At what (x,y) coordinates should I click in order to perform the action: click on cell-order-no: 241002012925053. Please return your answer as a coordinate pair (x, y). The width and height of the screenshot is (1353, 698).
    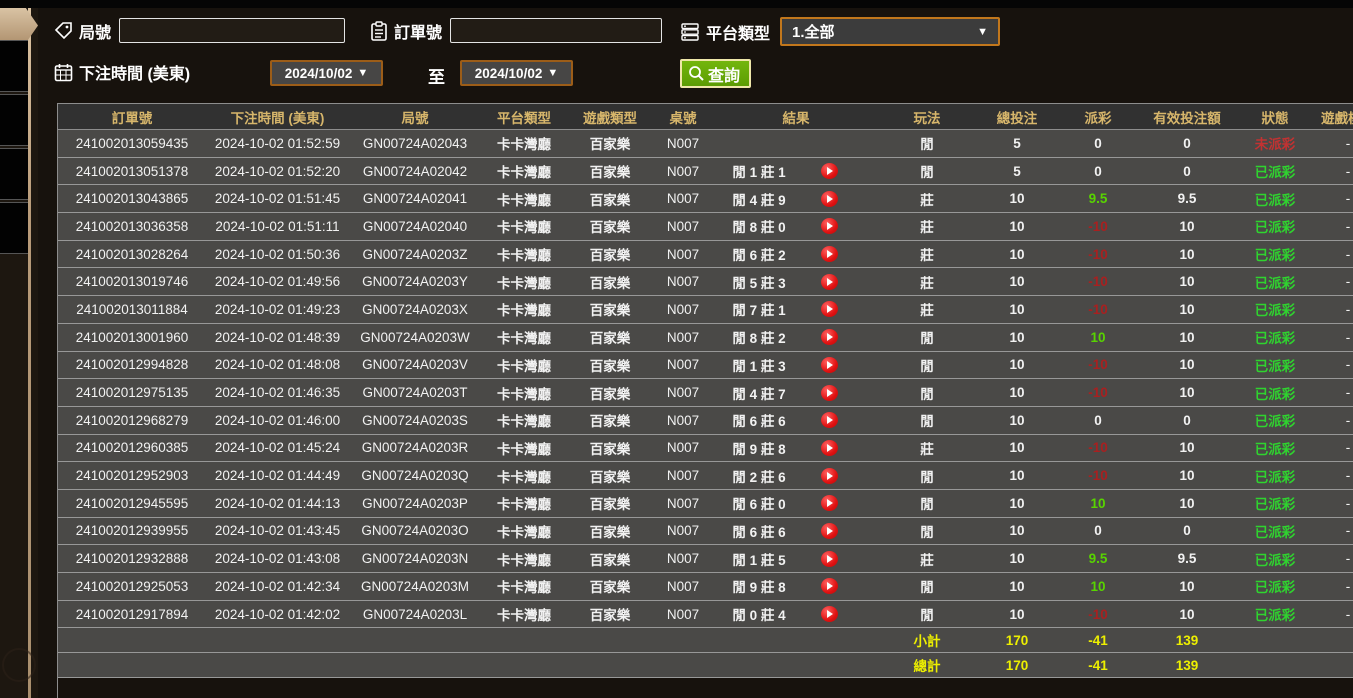
    Looking at the image, I should click on (132, 586).